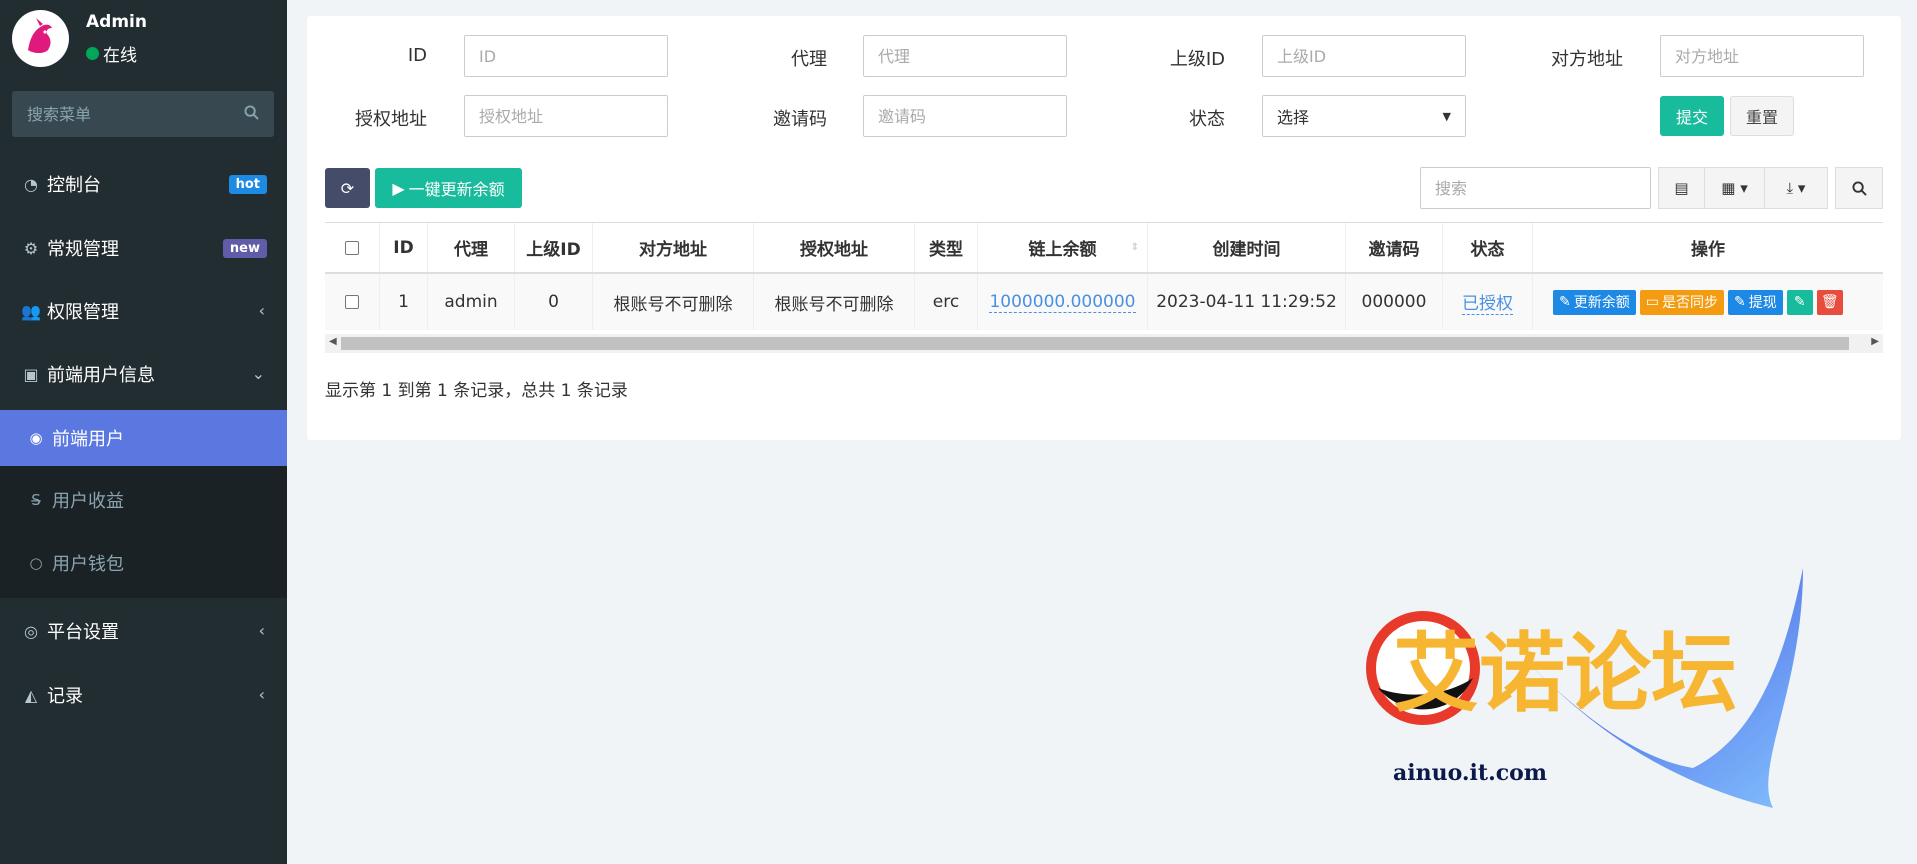  Describe the element at coordinates (1293, 117) in the screenshot. I see `status-select-value: 选择` at that location.